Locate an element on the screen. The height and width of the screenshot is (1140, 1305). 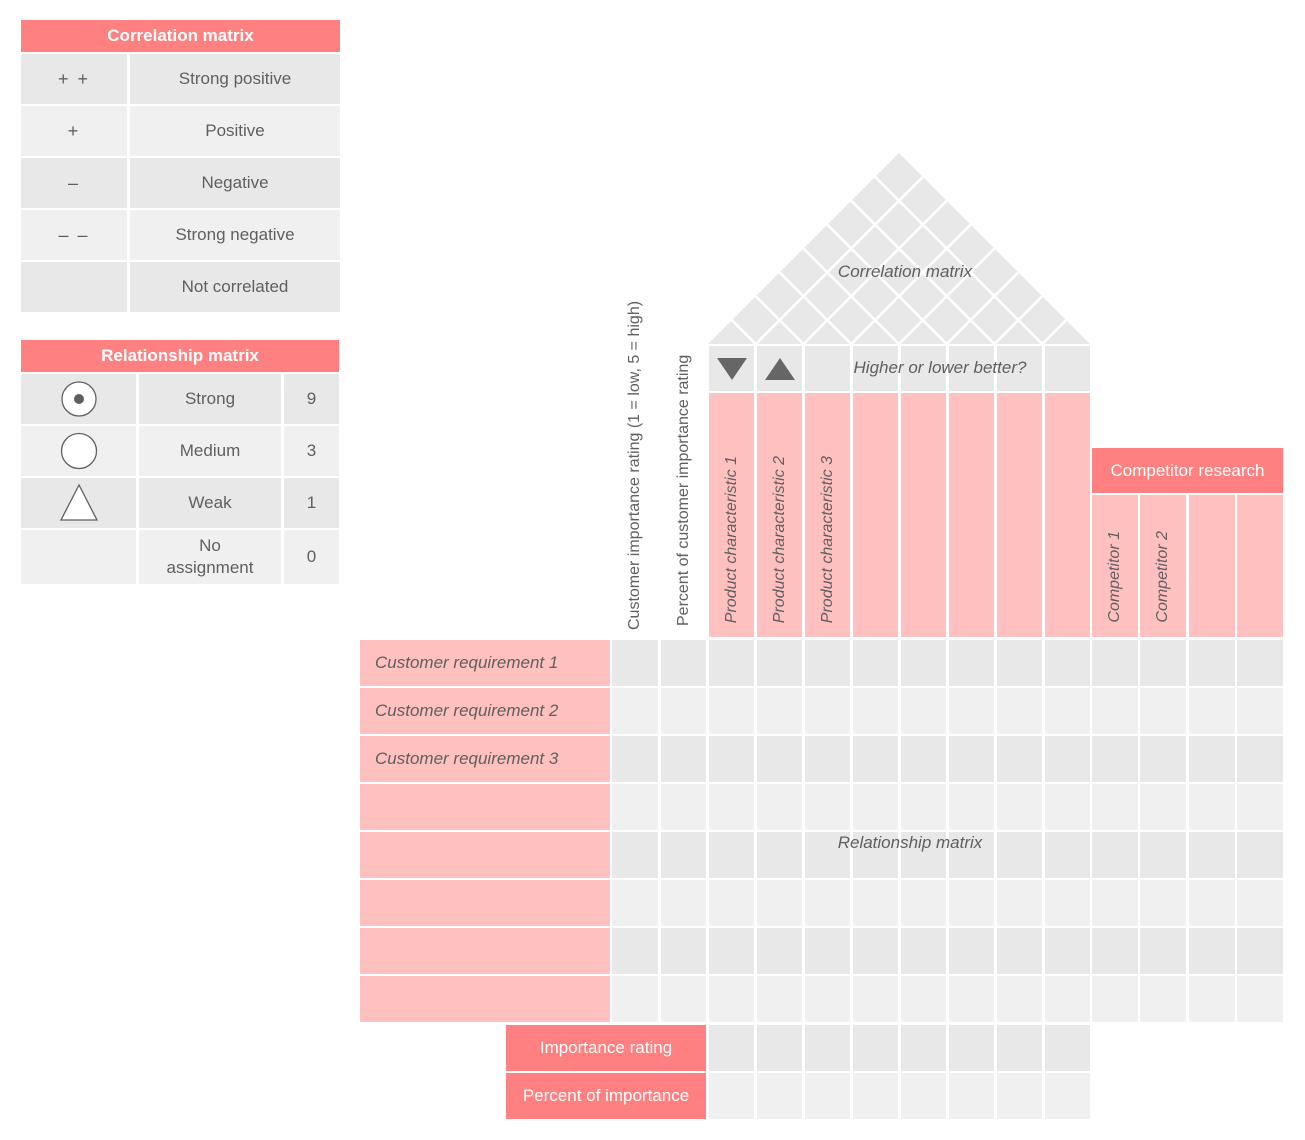
competitor-header: Competitor 2 is located at coordinates (1163, 566).